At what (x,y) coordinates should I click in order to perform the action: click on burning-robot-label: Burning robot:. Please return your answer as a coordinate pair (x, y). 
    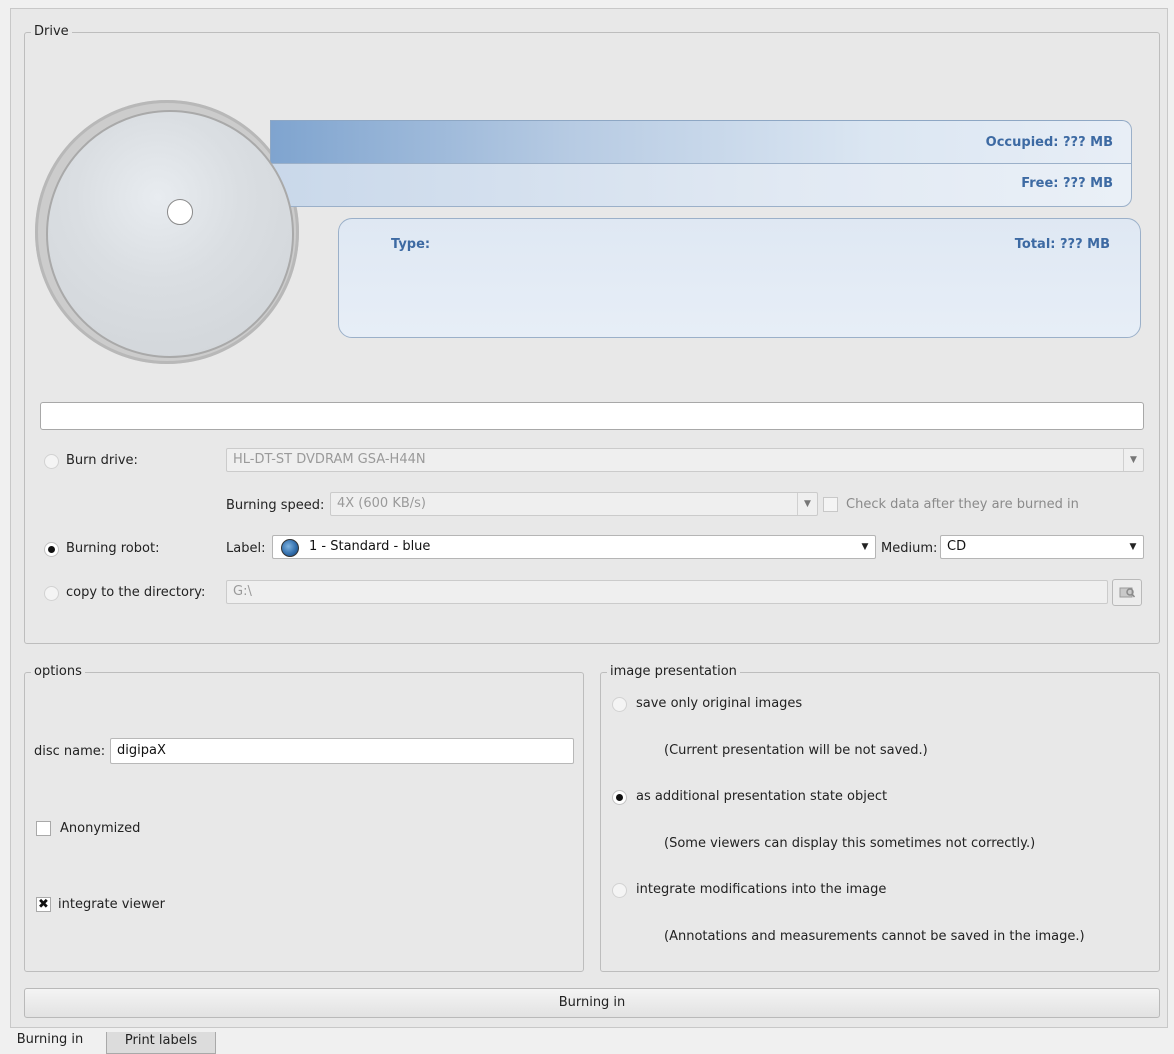
    Looking at the image, I should click on (113, 548).